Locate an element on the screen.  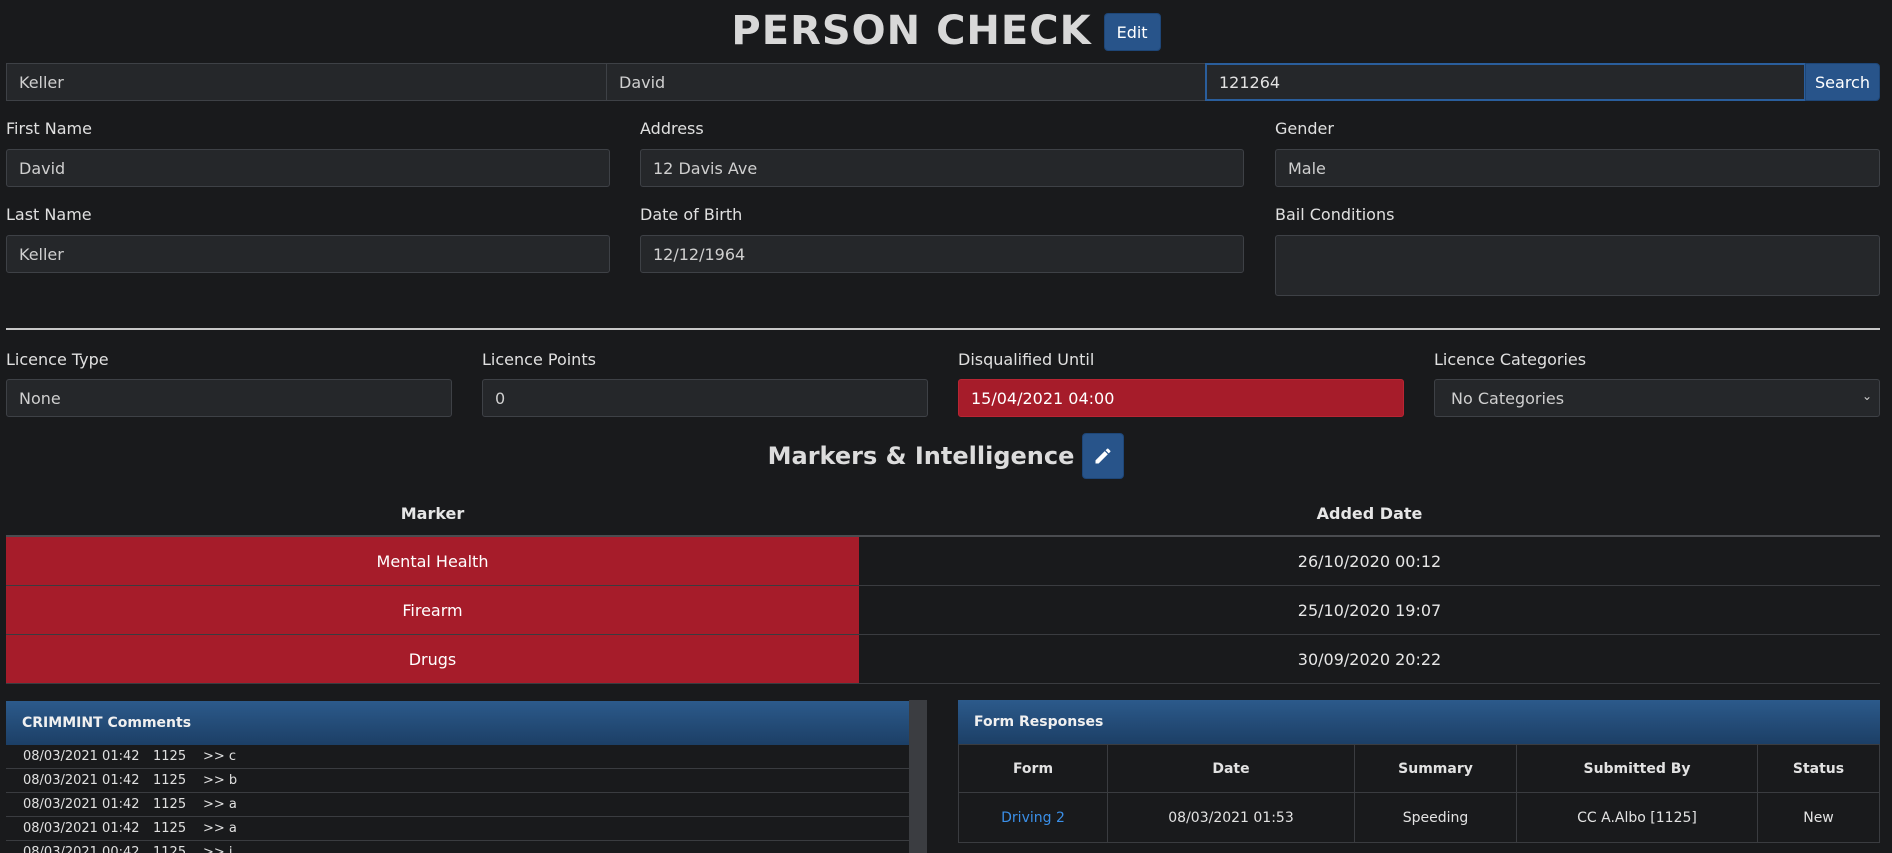
list-item: 08/03/2021 00:42 1125 >> i is located at coordinates (457, 847).